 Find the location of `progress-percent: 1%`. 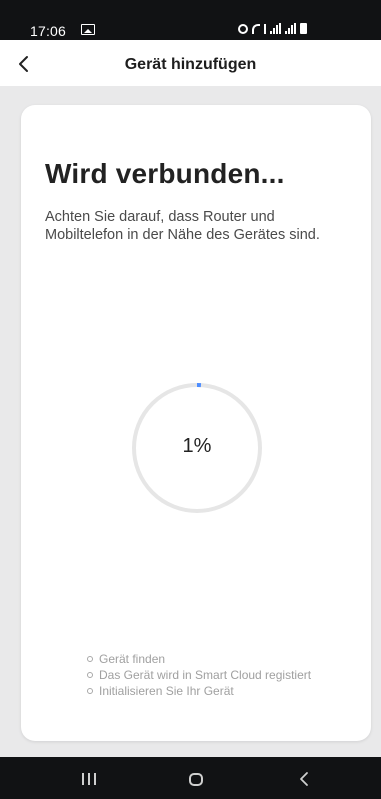

progress-percent: 1% is located at coordinates (197, 446).